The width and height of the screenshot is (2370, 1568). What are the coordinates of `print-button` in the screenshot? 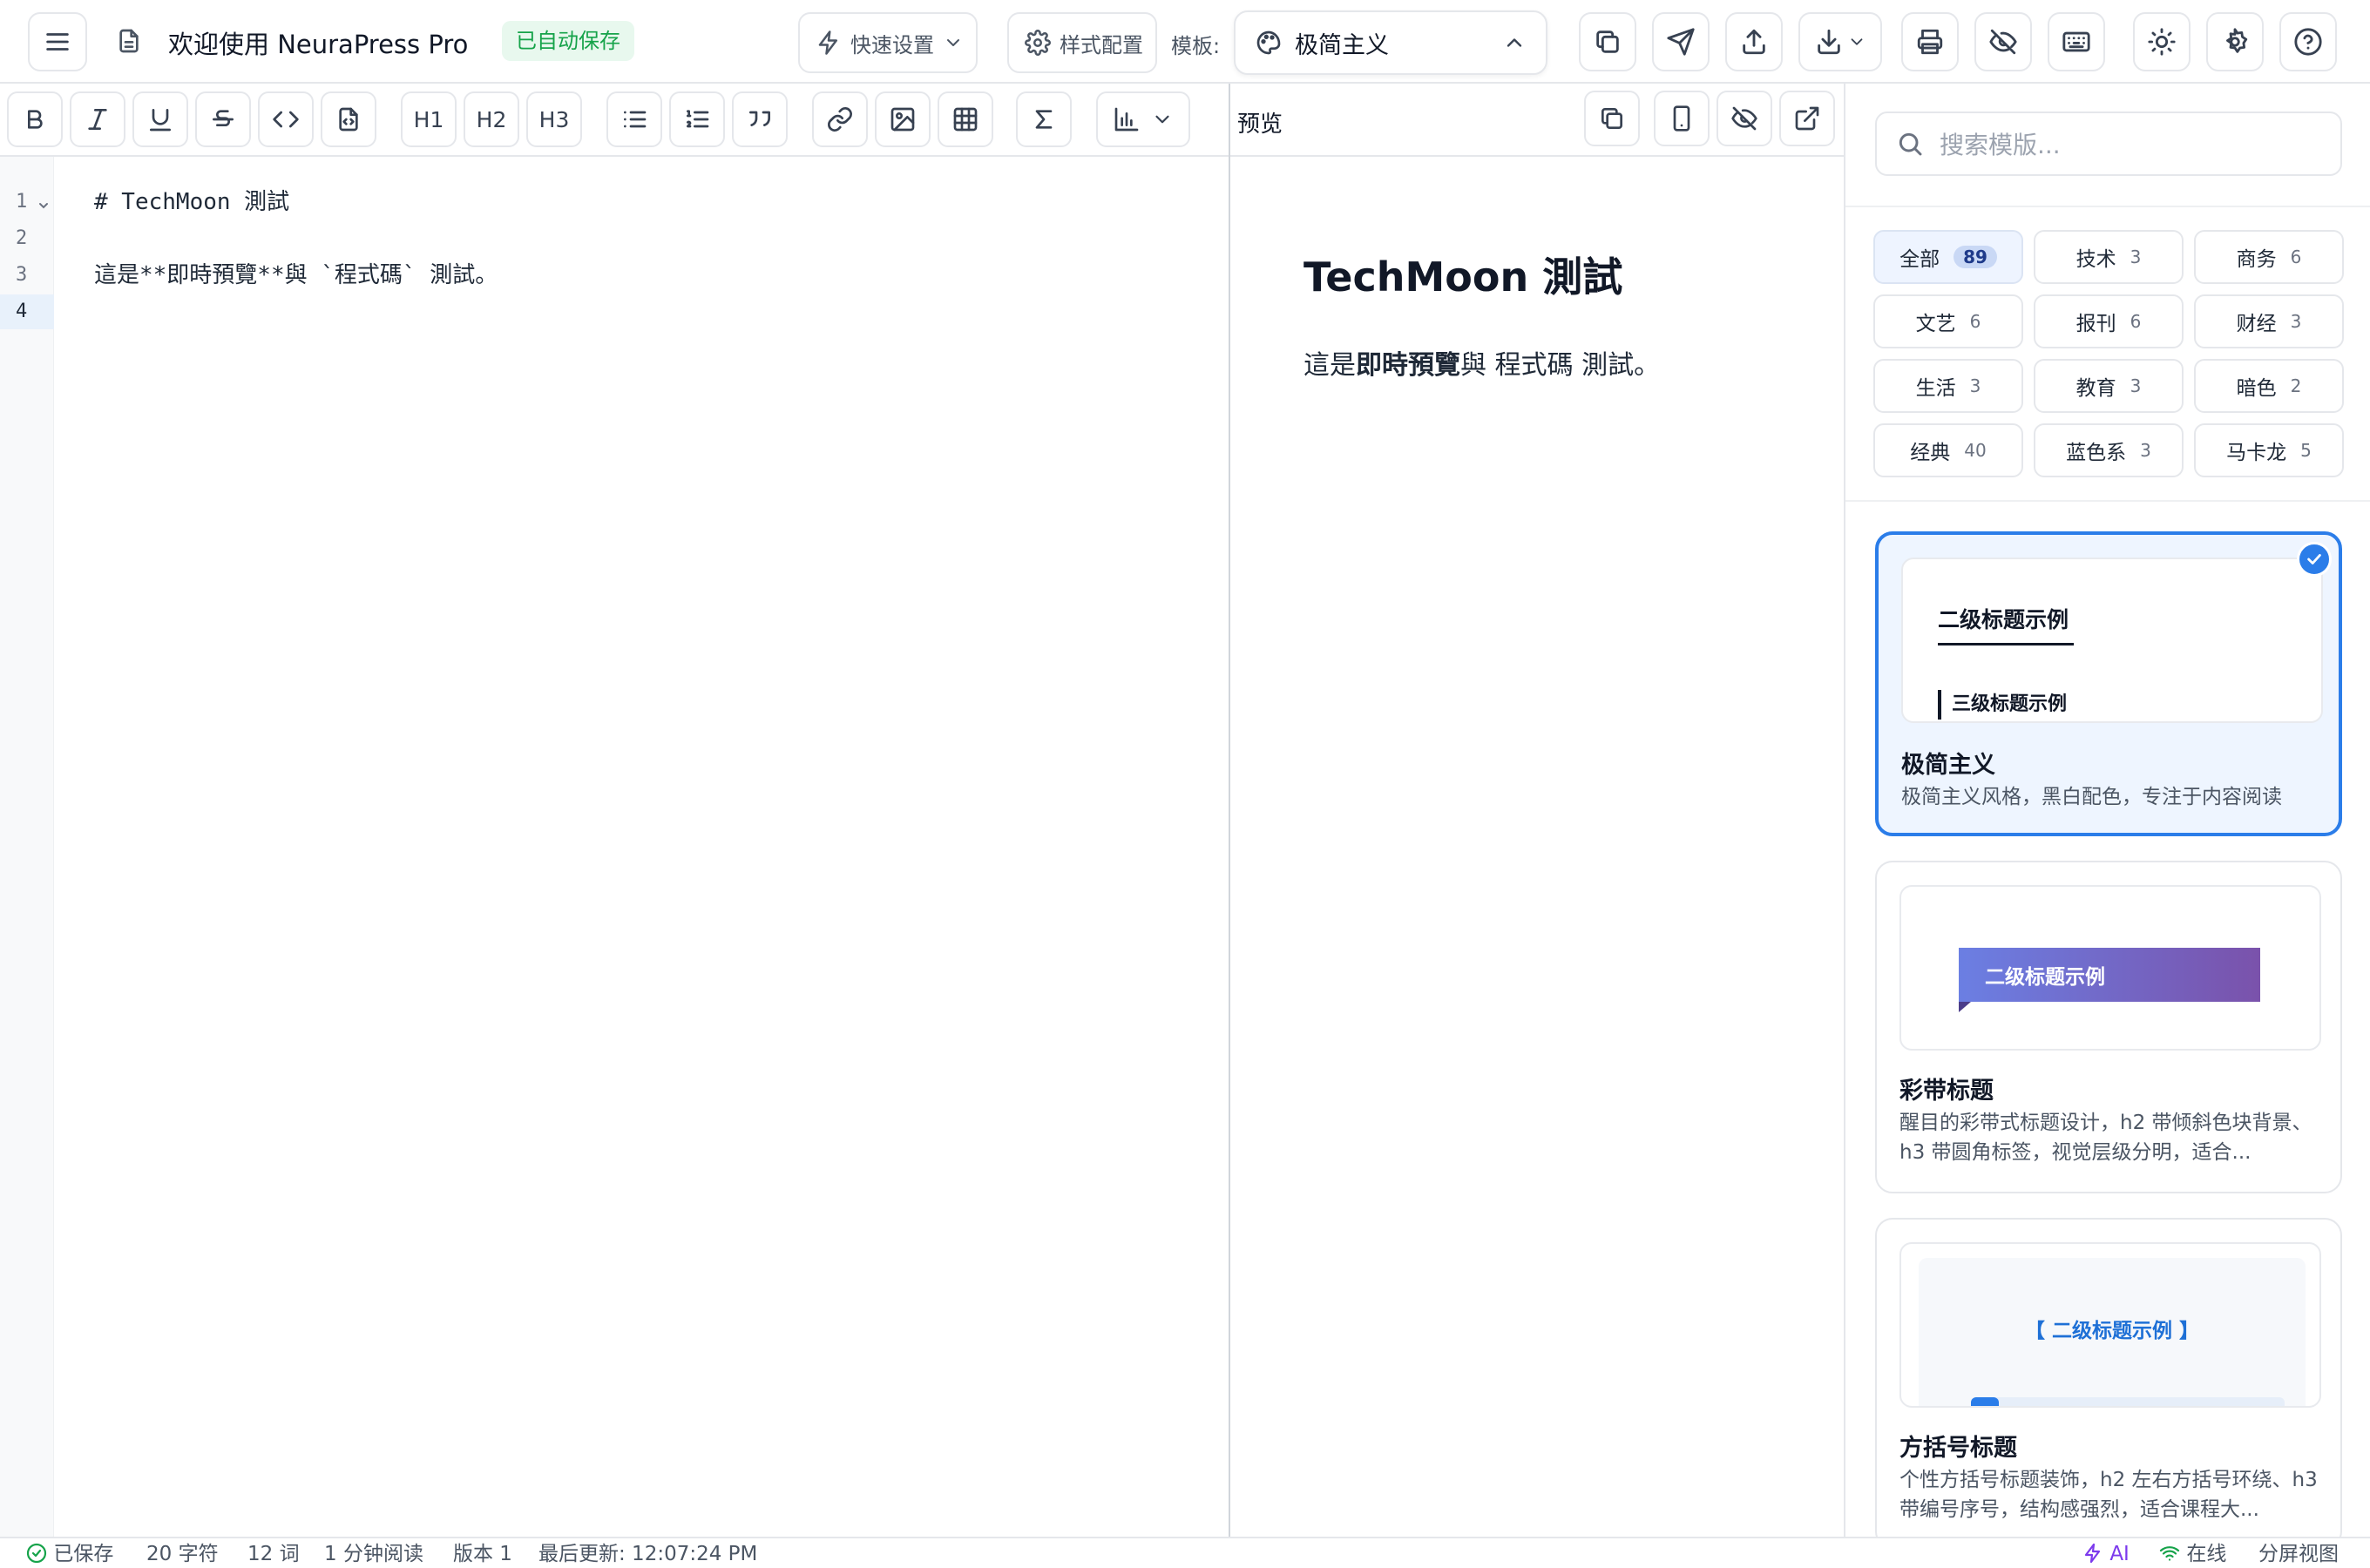 It's located at (1930, 41).